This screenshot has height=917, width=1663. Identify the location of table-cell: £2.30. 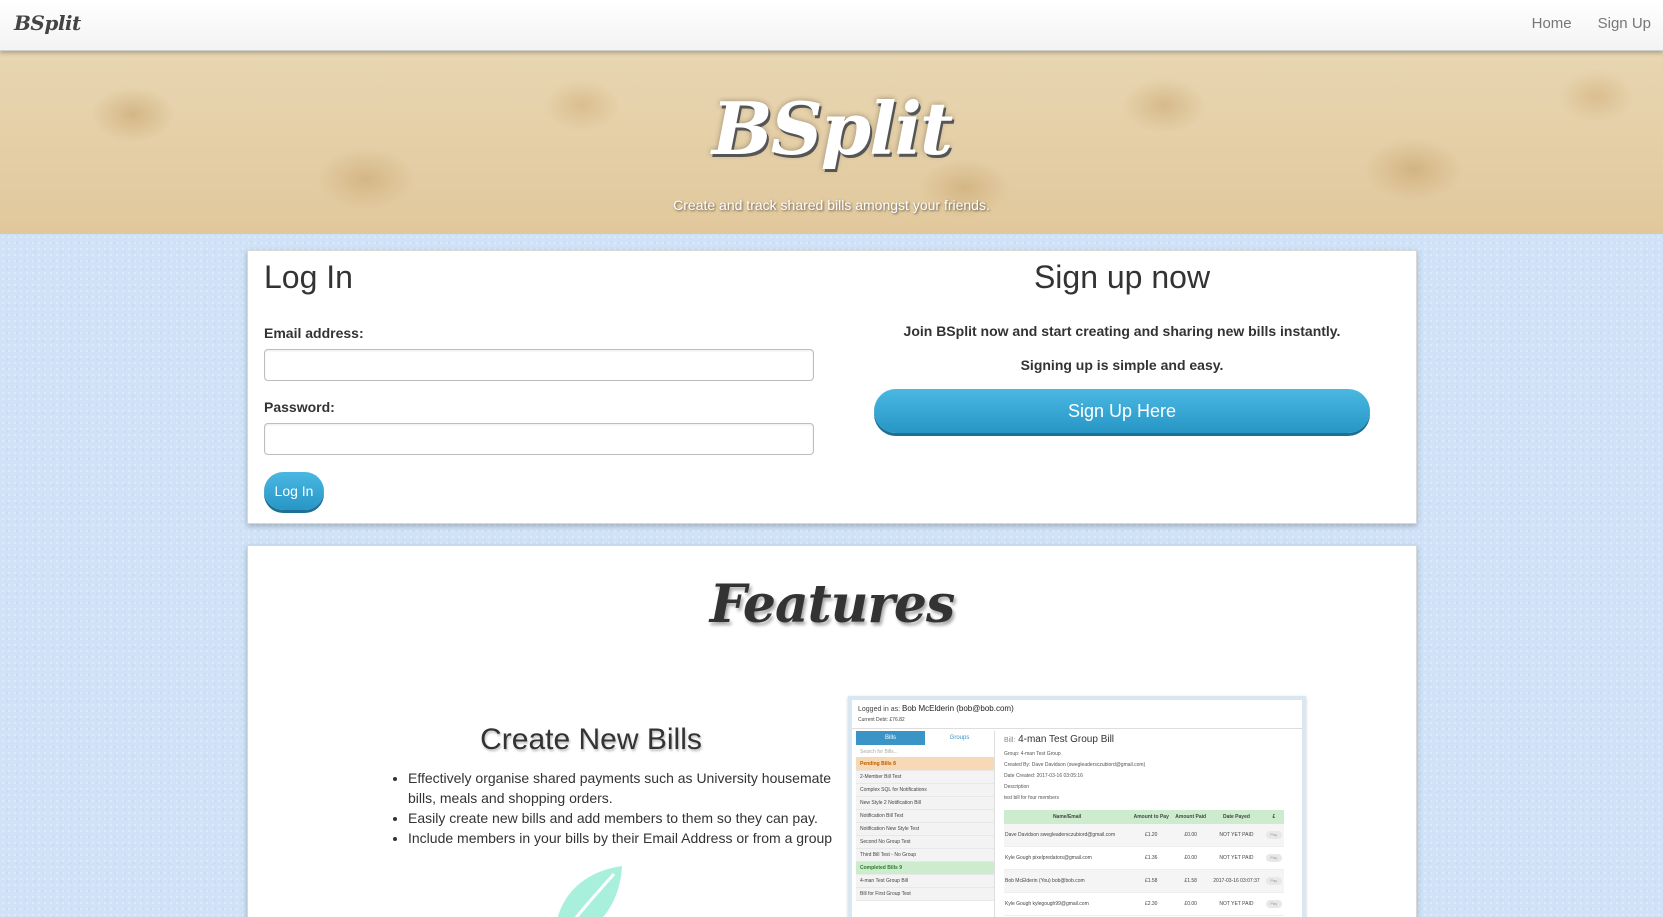
(1151, 904).